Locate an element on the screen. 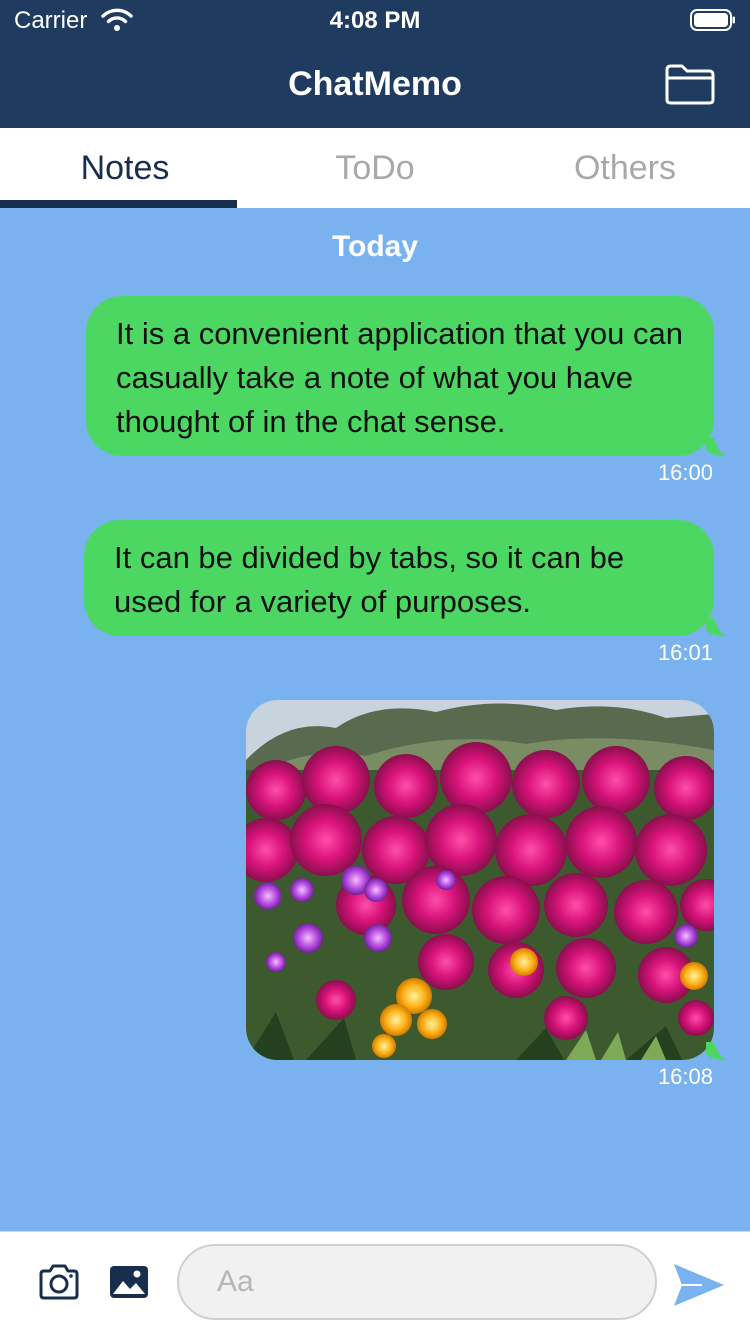 The height and width of the screenshot is (1335, 750). tab-todo: ToDo is located at coordinates (375, 168).